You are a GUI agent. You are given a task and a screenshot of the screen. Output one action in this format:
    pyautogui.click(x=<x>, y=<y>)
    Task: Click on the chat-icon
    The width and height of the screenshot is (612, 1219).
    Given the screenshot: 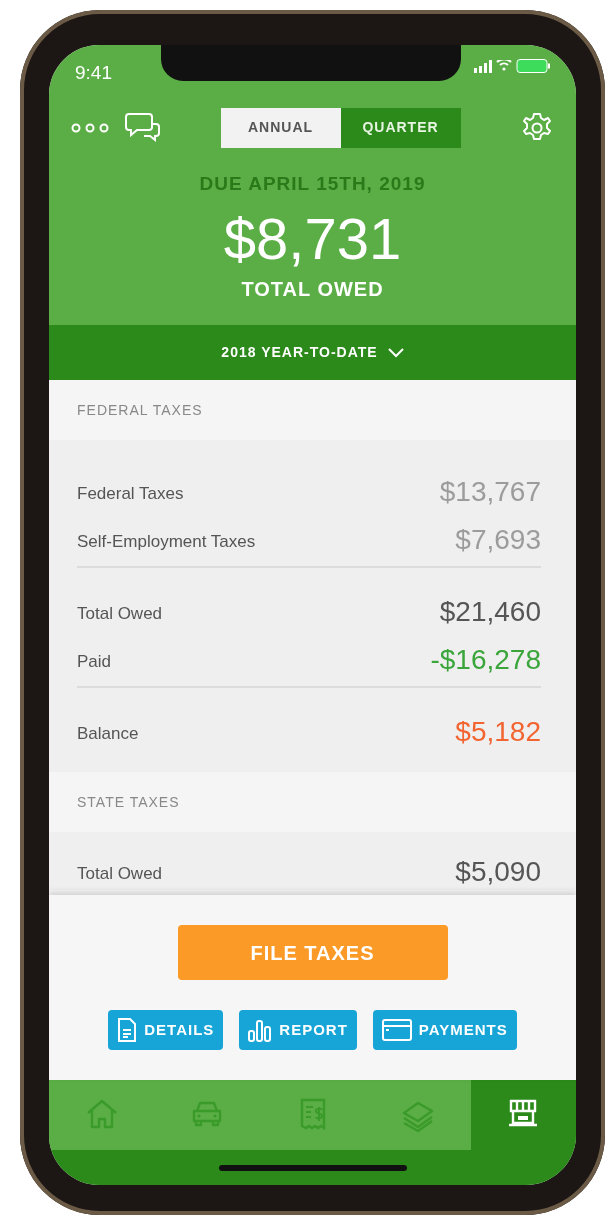 What is the action you would take?
    pyautogui.click(x=143, y=127)
    